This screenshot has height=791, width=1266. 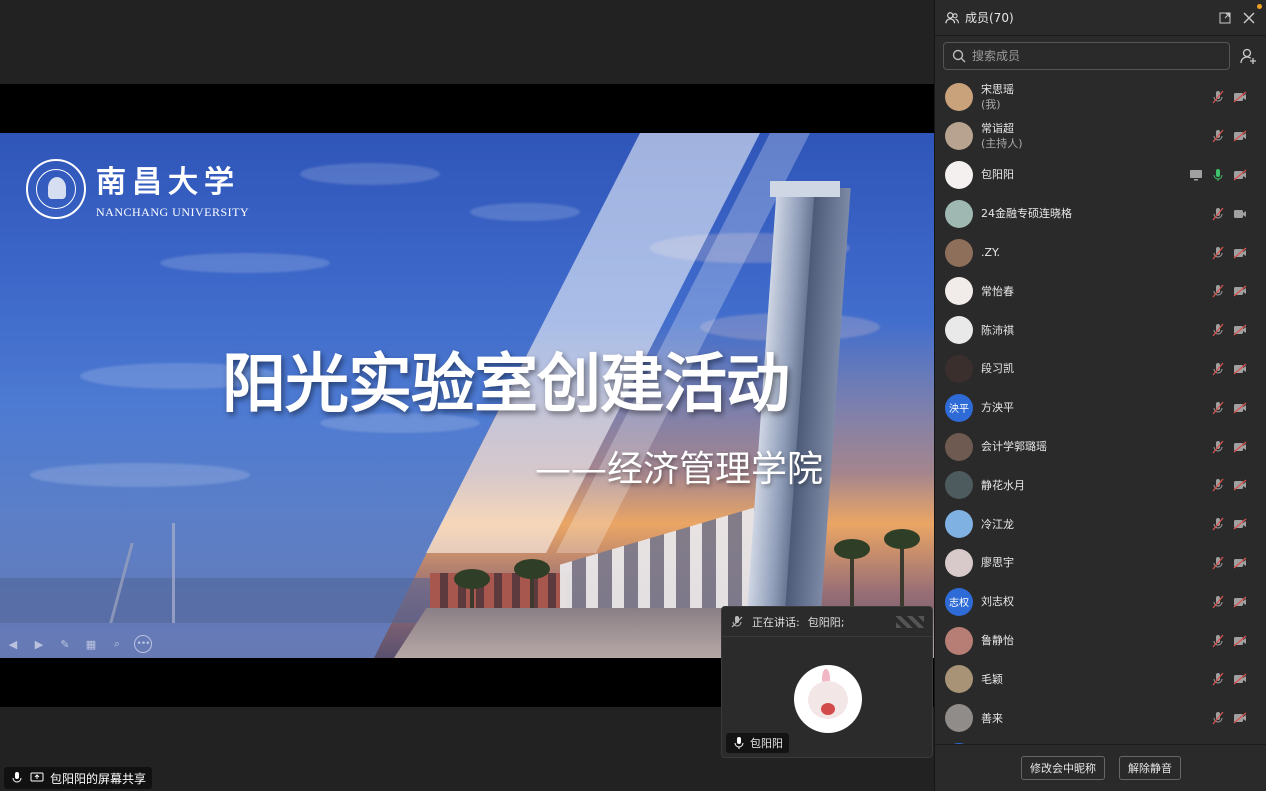 I want to click on zoom-icon: ⌕, so click(x=117, y=644).